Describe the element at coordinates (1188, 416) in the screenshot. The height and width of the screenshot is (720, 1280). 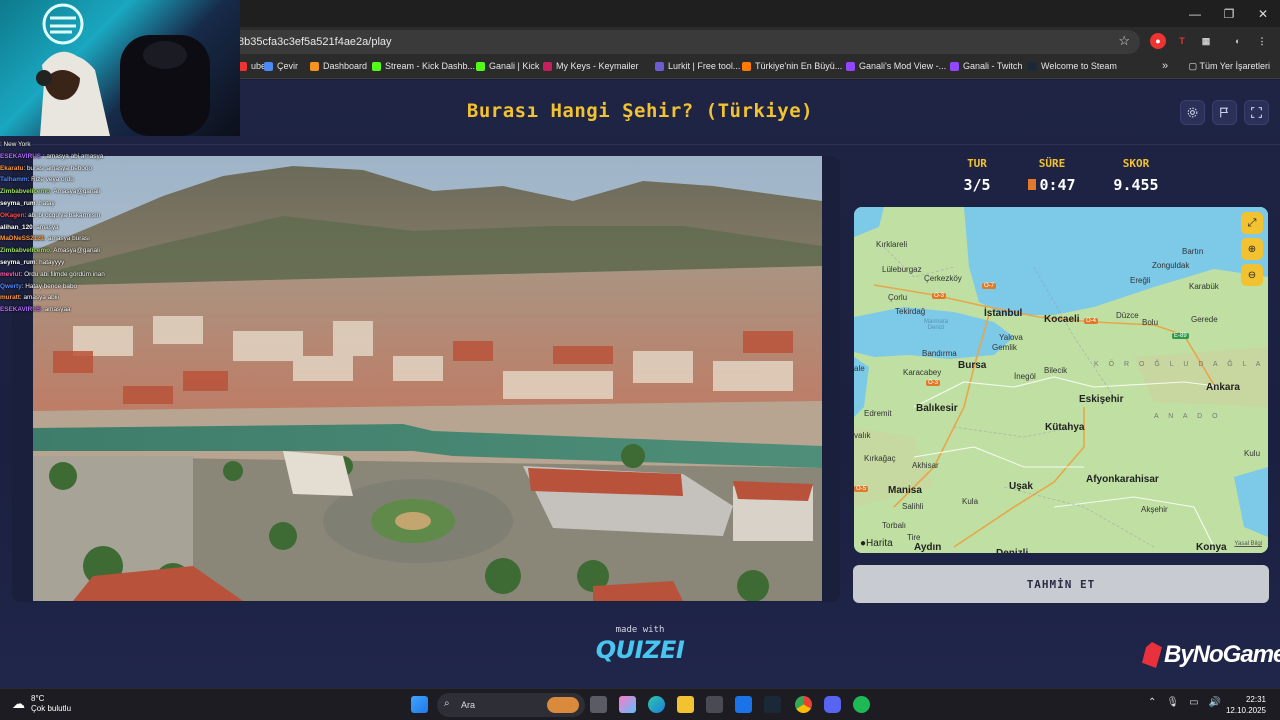
I see `map-region-label: A N A D O` at that location.